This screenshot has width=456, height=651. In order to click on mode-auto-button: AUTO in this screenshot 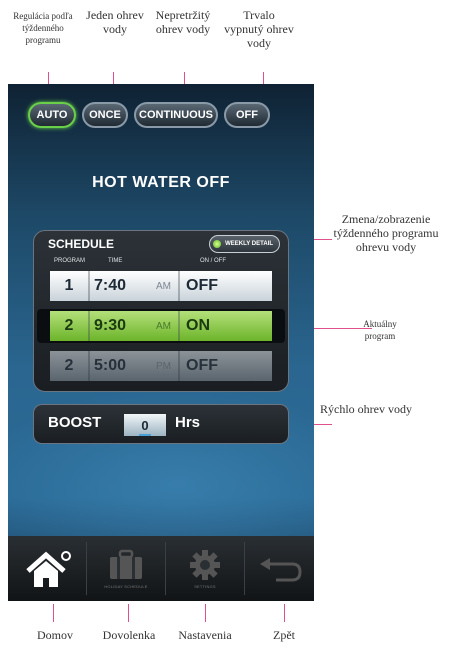, I will do `click(52, 115)`.